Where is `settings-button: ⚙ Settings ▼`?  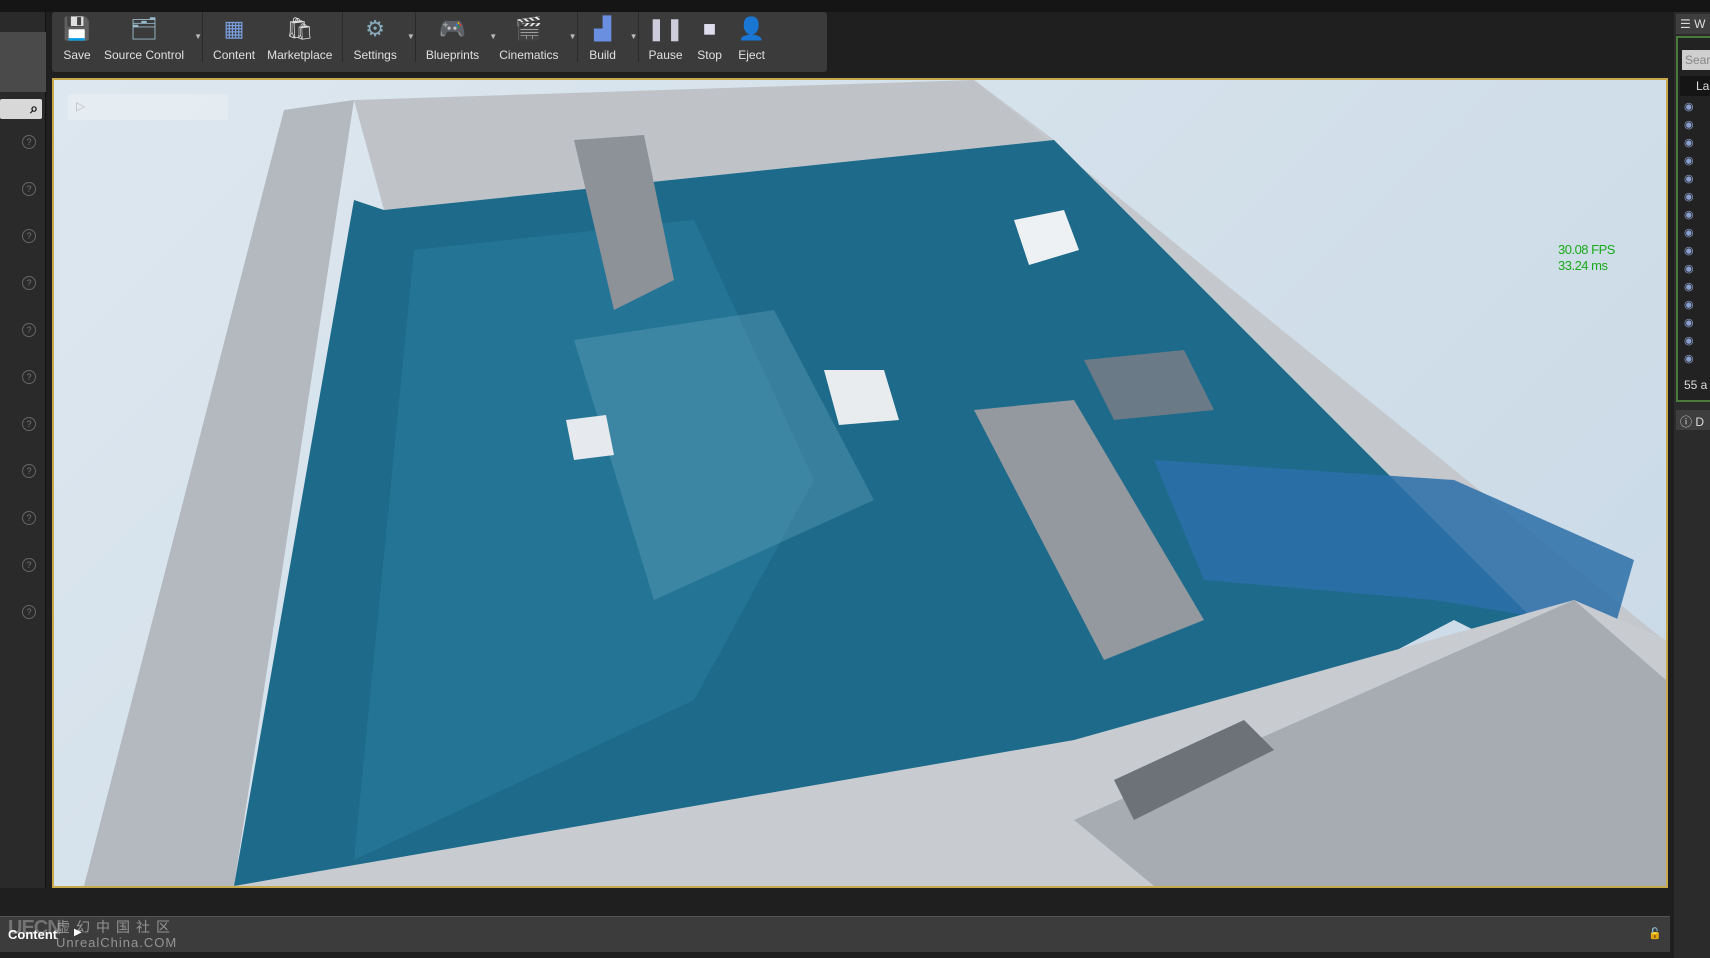
settings-button: ⚙ Settings ▼ is located at coordinates (380, 35).